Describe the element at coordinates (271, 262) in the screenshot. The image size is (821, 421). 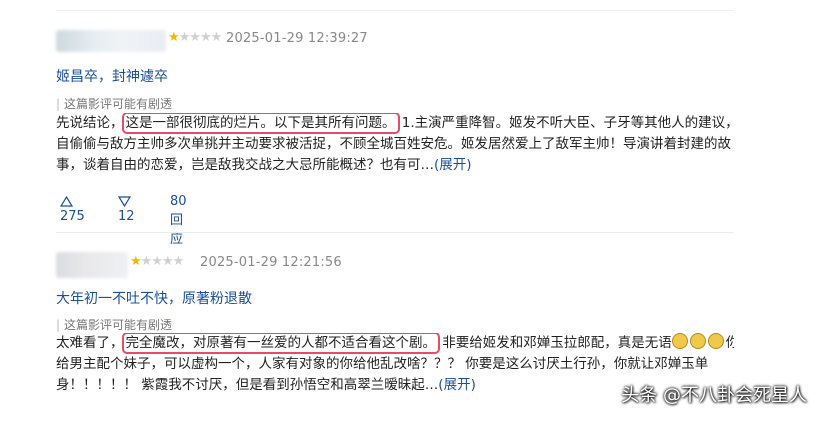
I see `review-time: 2025-01-29 12:21:56` at that location.